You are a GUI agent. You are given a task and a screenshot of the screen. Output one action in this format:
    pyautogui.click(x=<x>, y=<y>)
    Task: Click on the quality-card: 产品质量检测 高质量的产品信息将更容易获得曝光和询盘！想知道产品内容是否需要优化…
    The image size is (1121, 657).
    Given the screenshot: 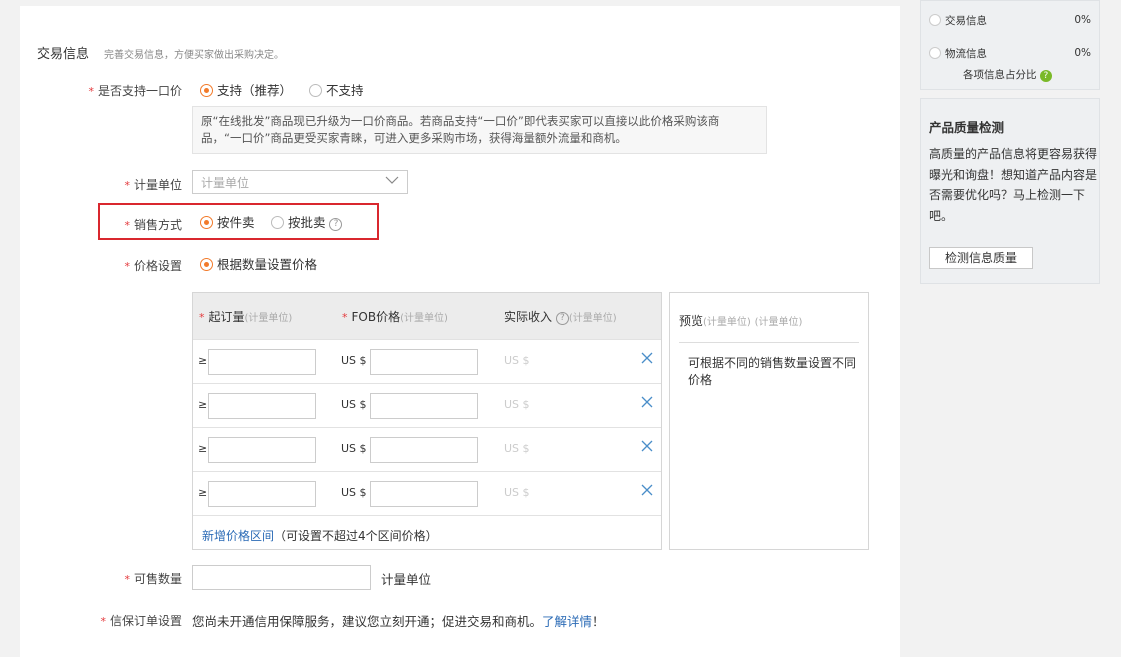 What is the action you would take?
    pyautogui.click(x=1010, y=191)
    